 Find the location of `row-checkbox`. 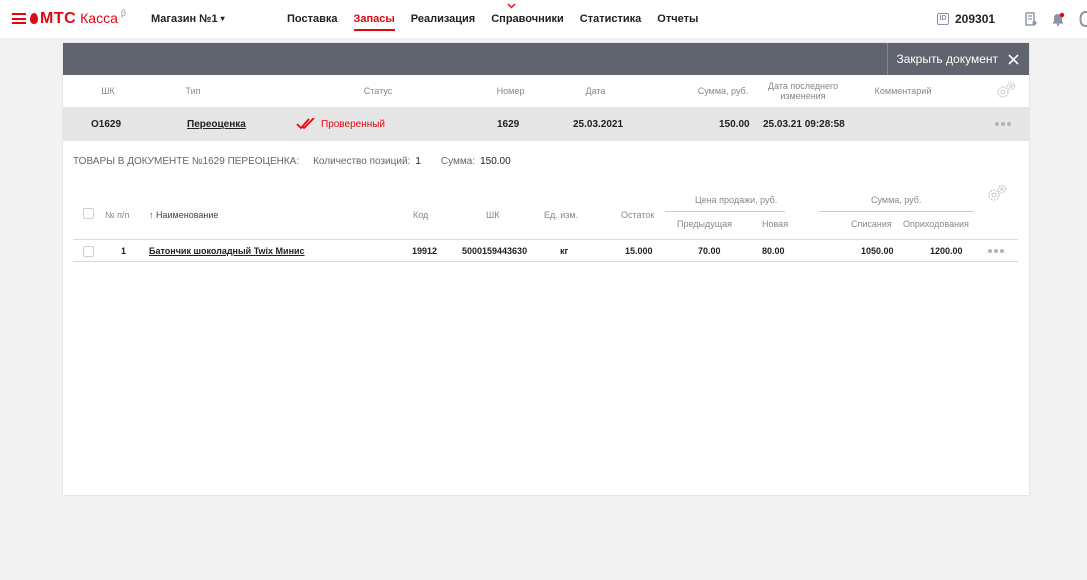

row-checkbox is located at coordinates (88, 251).